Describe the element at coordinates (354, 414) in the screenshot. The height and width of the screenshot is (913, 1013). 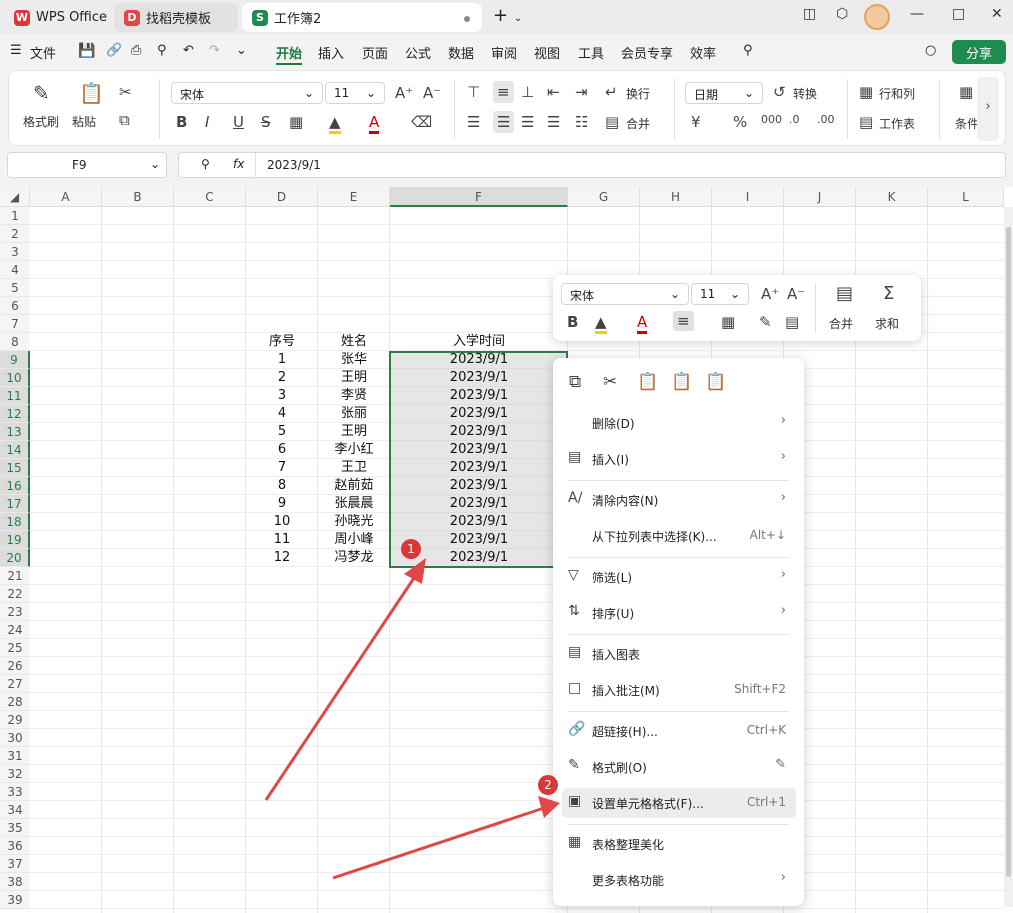
I see `table-cell-name: 张丽` at that location.